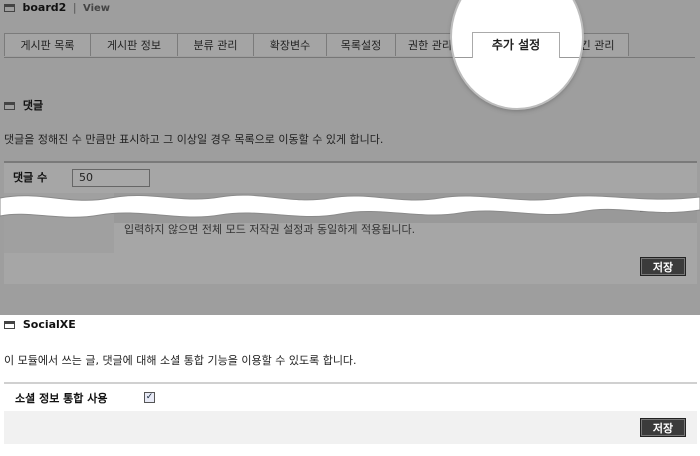  I want to click on comment-section-title: 댓글, so click(23, 105).